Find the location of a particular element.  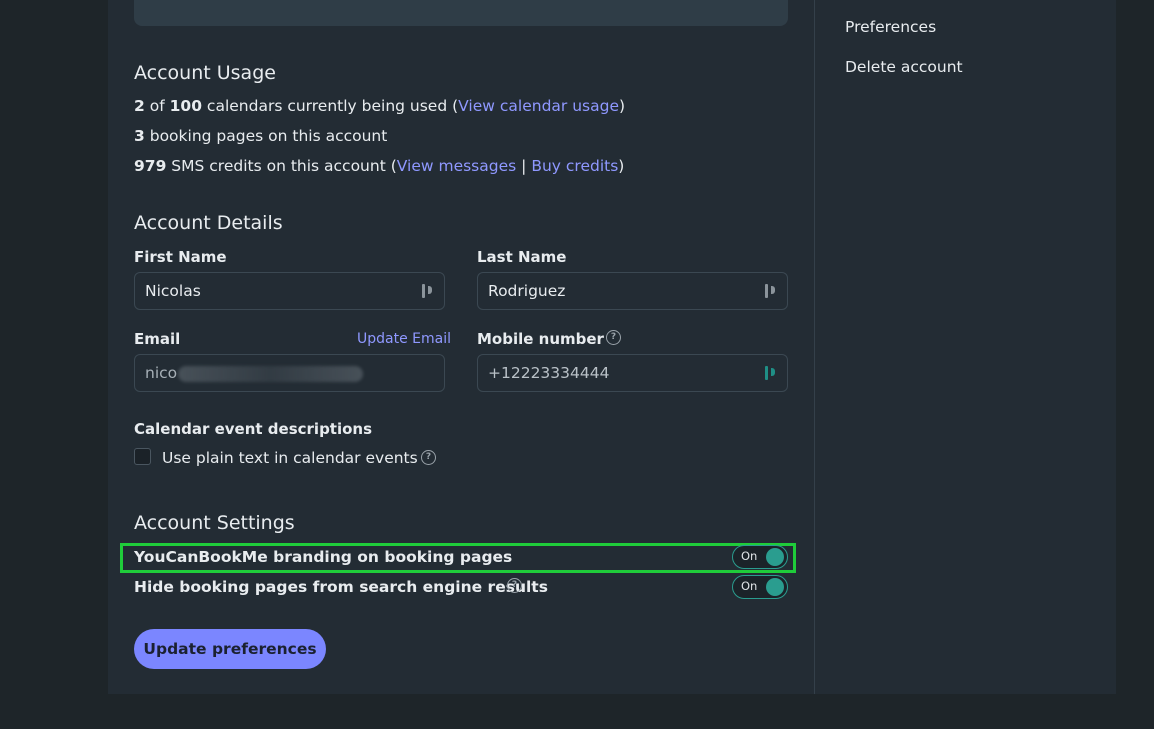

last-name-value: Rodriguez is located at coordinates (527, 291).